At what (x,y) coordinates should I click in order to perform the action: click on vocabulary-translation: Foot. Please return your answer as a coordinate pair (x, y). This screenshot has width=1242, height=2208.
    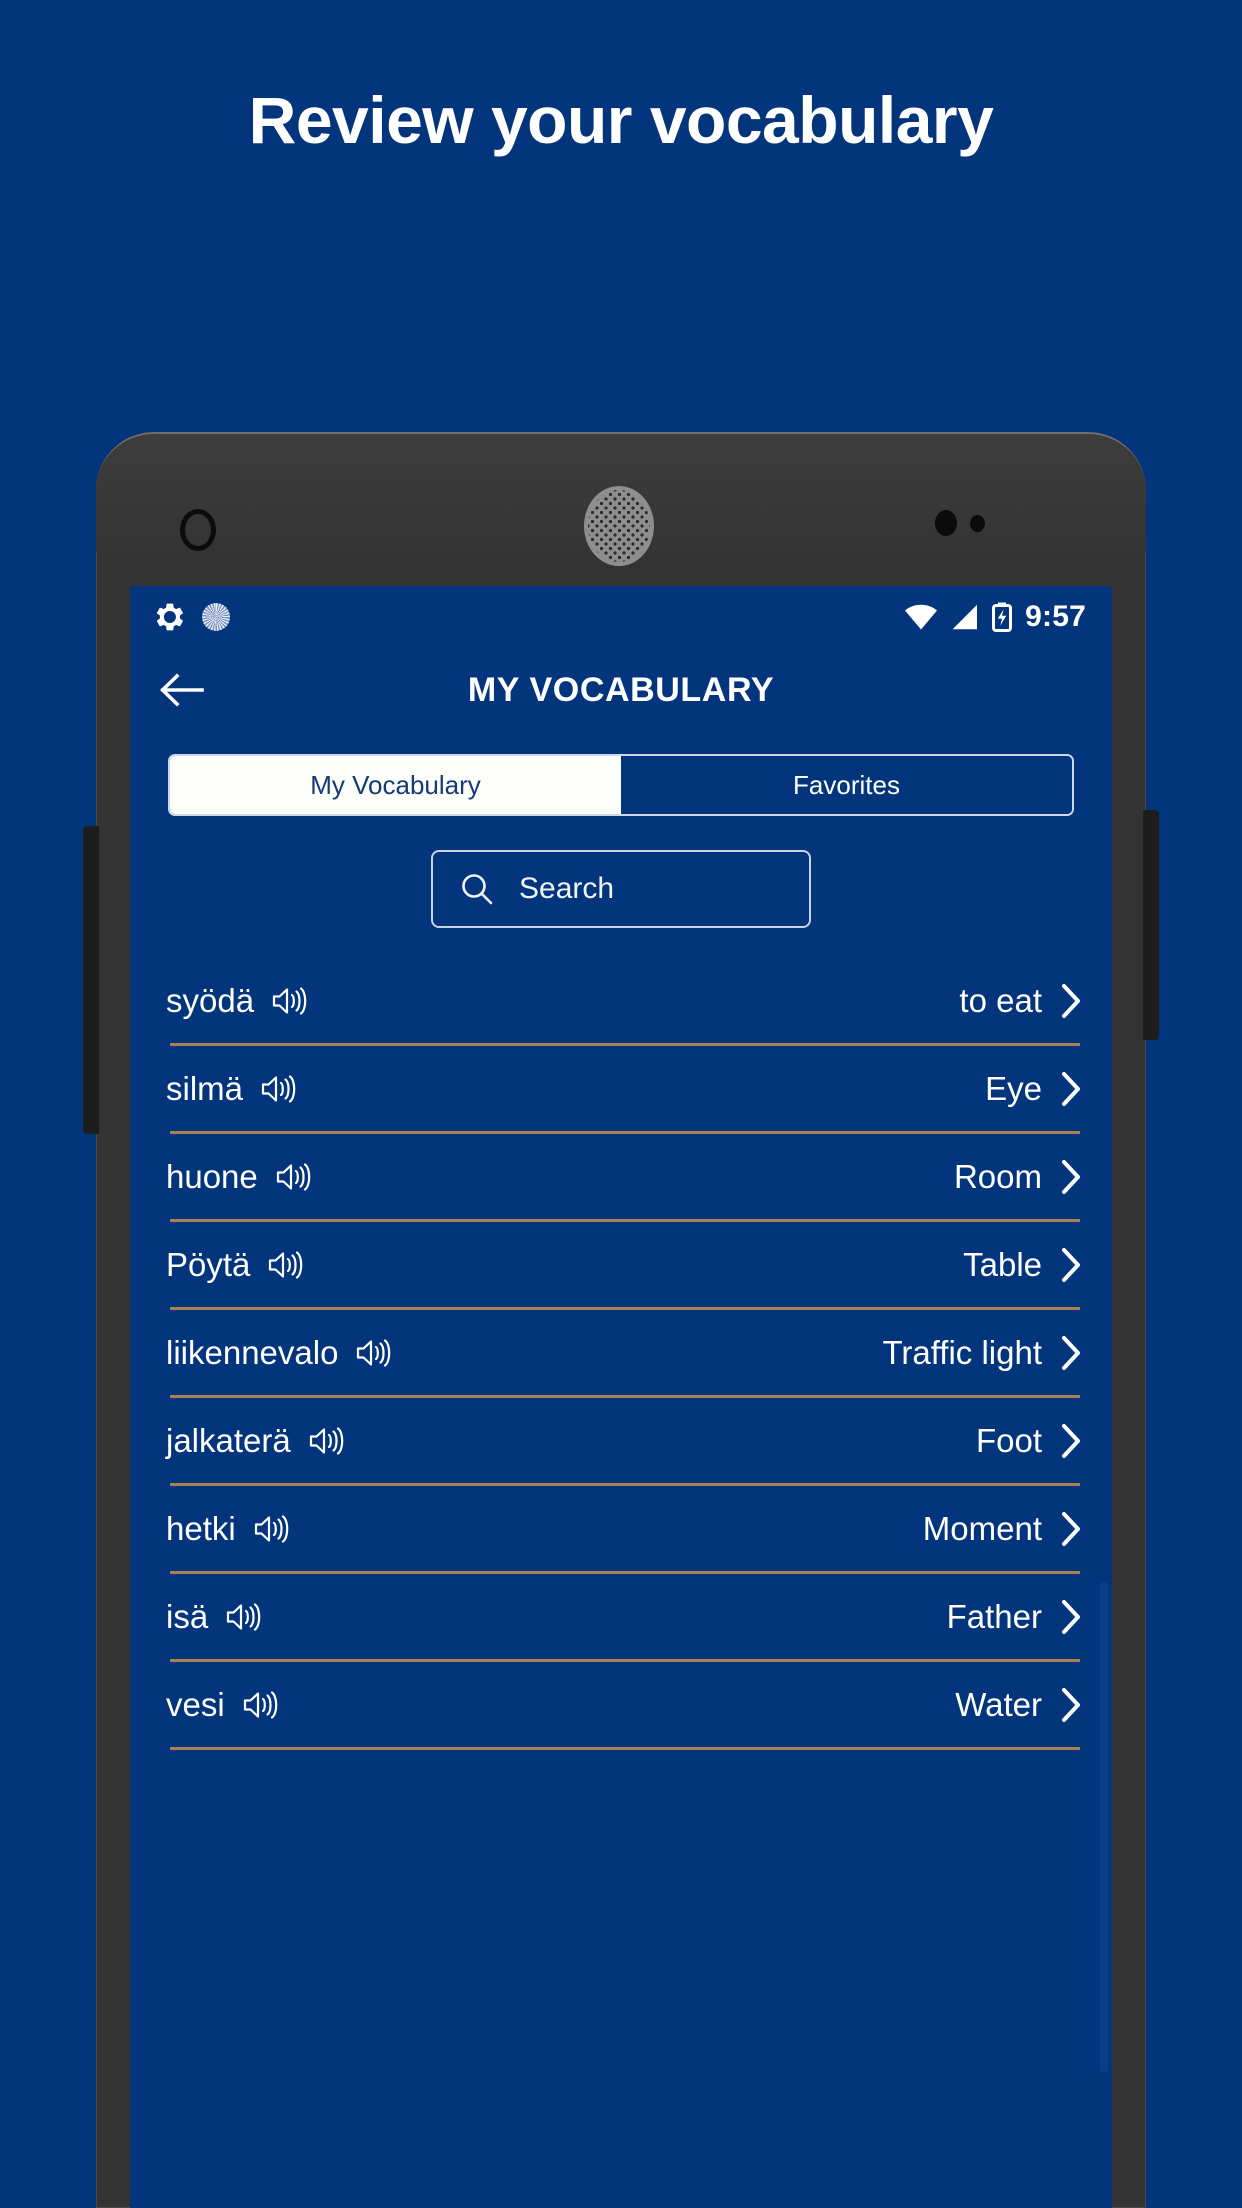
    Looking at the image, I should click on (1008, 1440).